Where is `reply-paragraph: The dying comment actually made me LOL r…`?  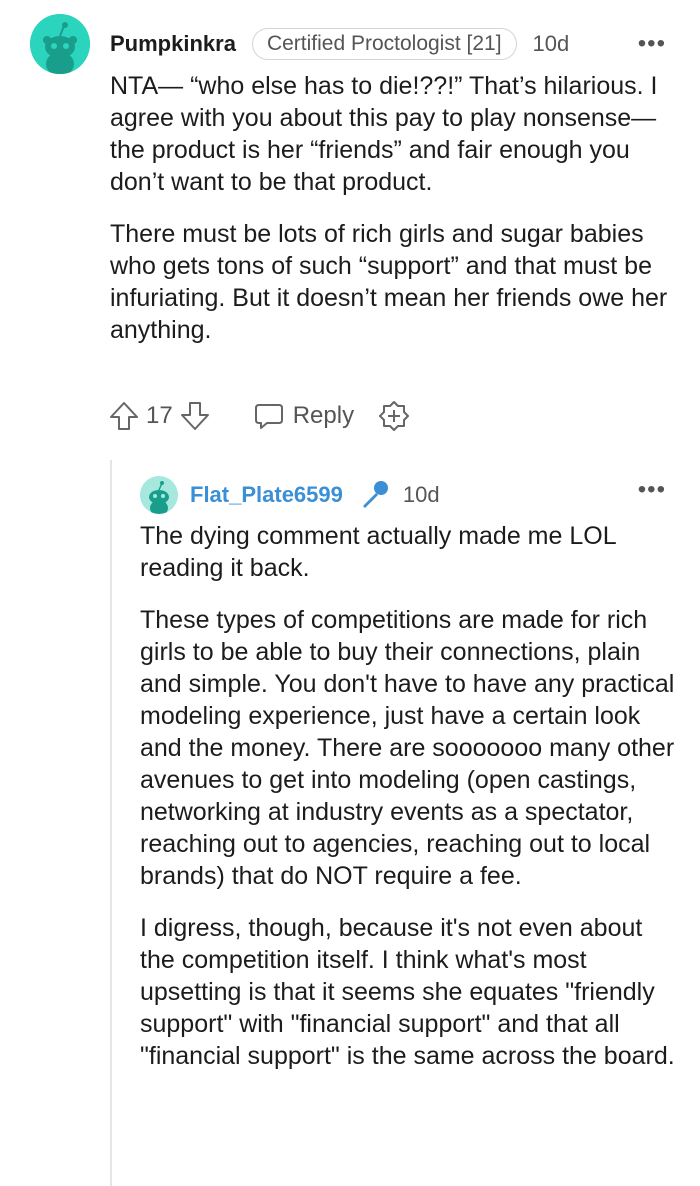
reply-paragraph: The dying comment actually made me LOL r… is located at coordinates (378, 552).